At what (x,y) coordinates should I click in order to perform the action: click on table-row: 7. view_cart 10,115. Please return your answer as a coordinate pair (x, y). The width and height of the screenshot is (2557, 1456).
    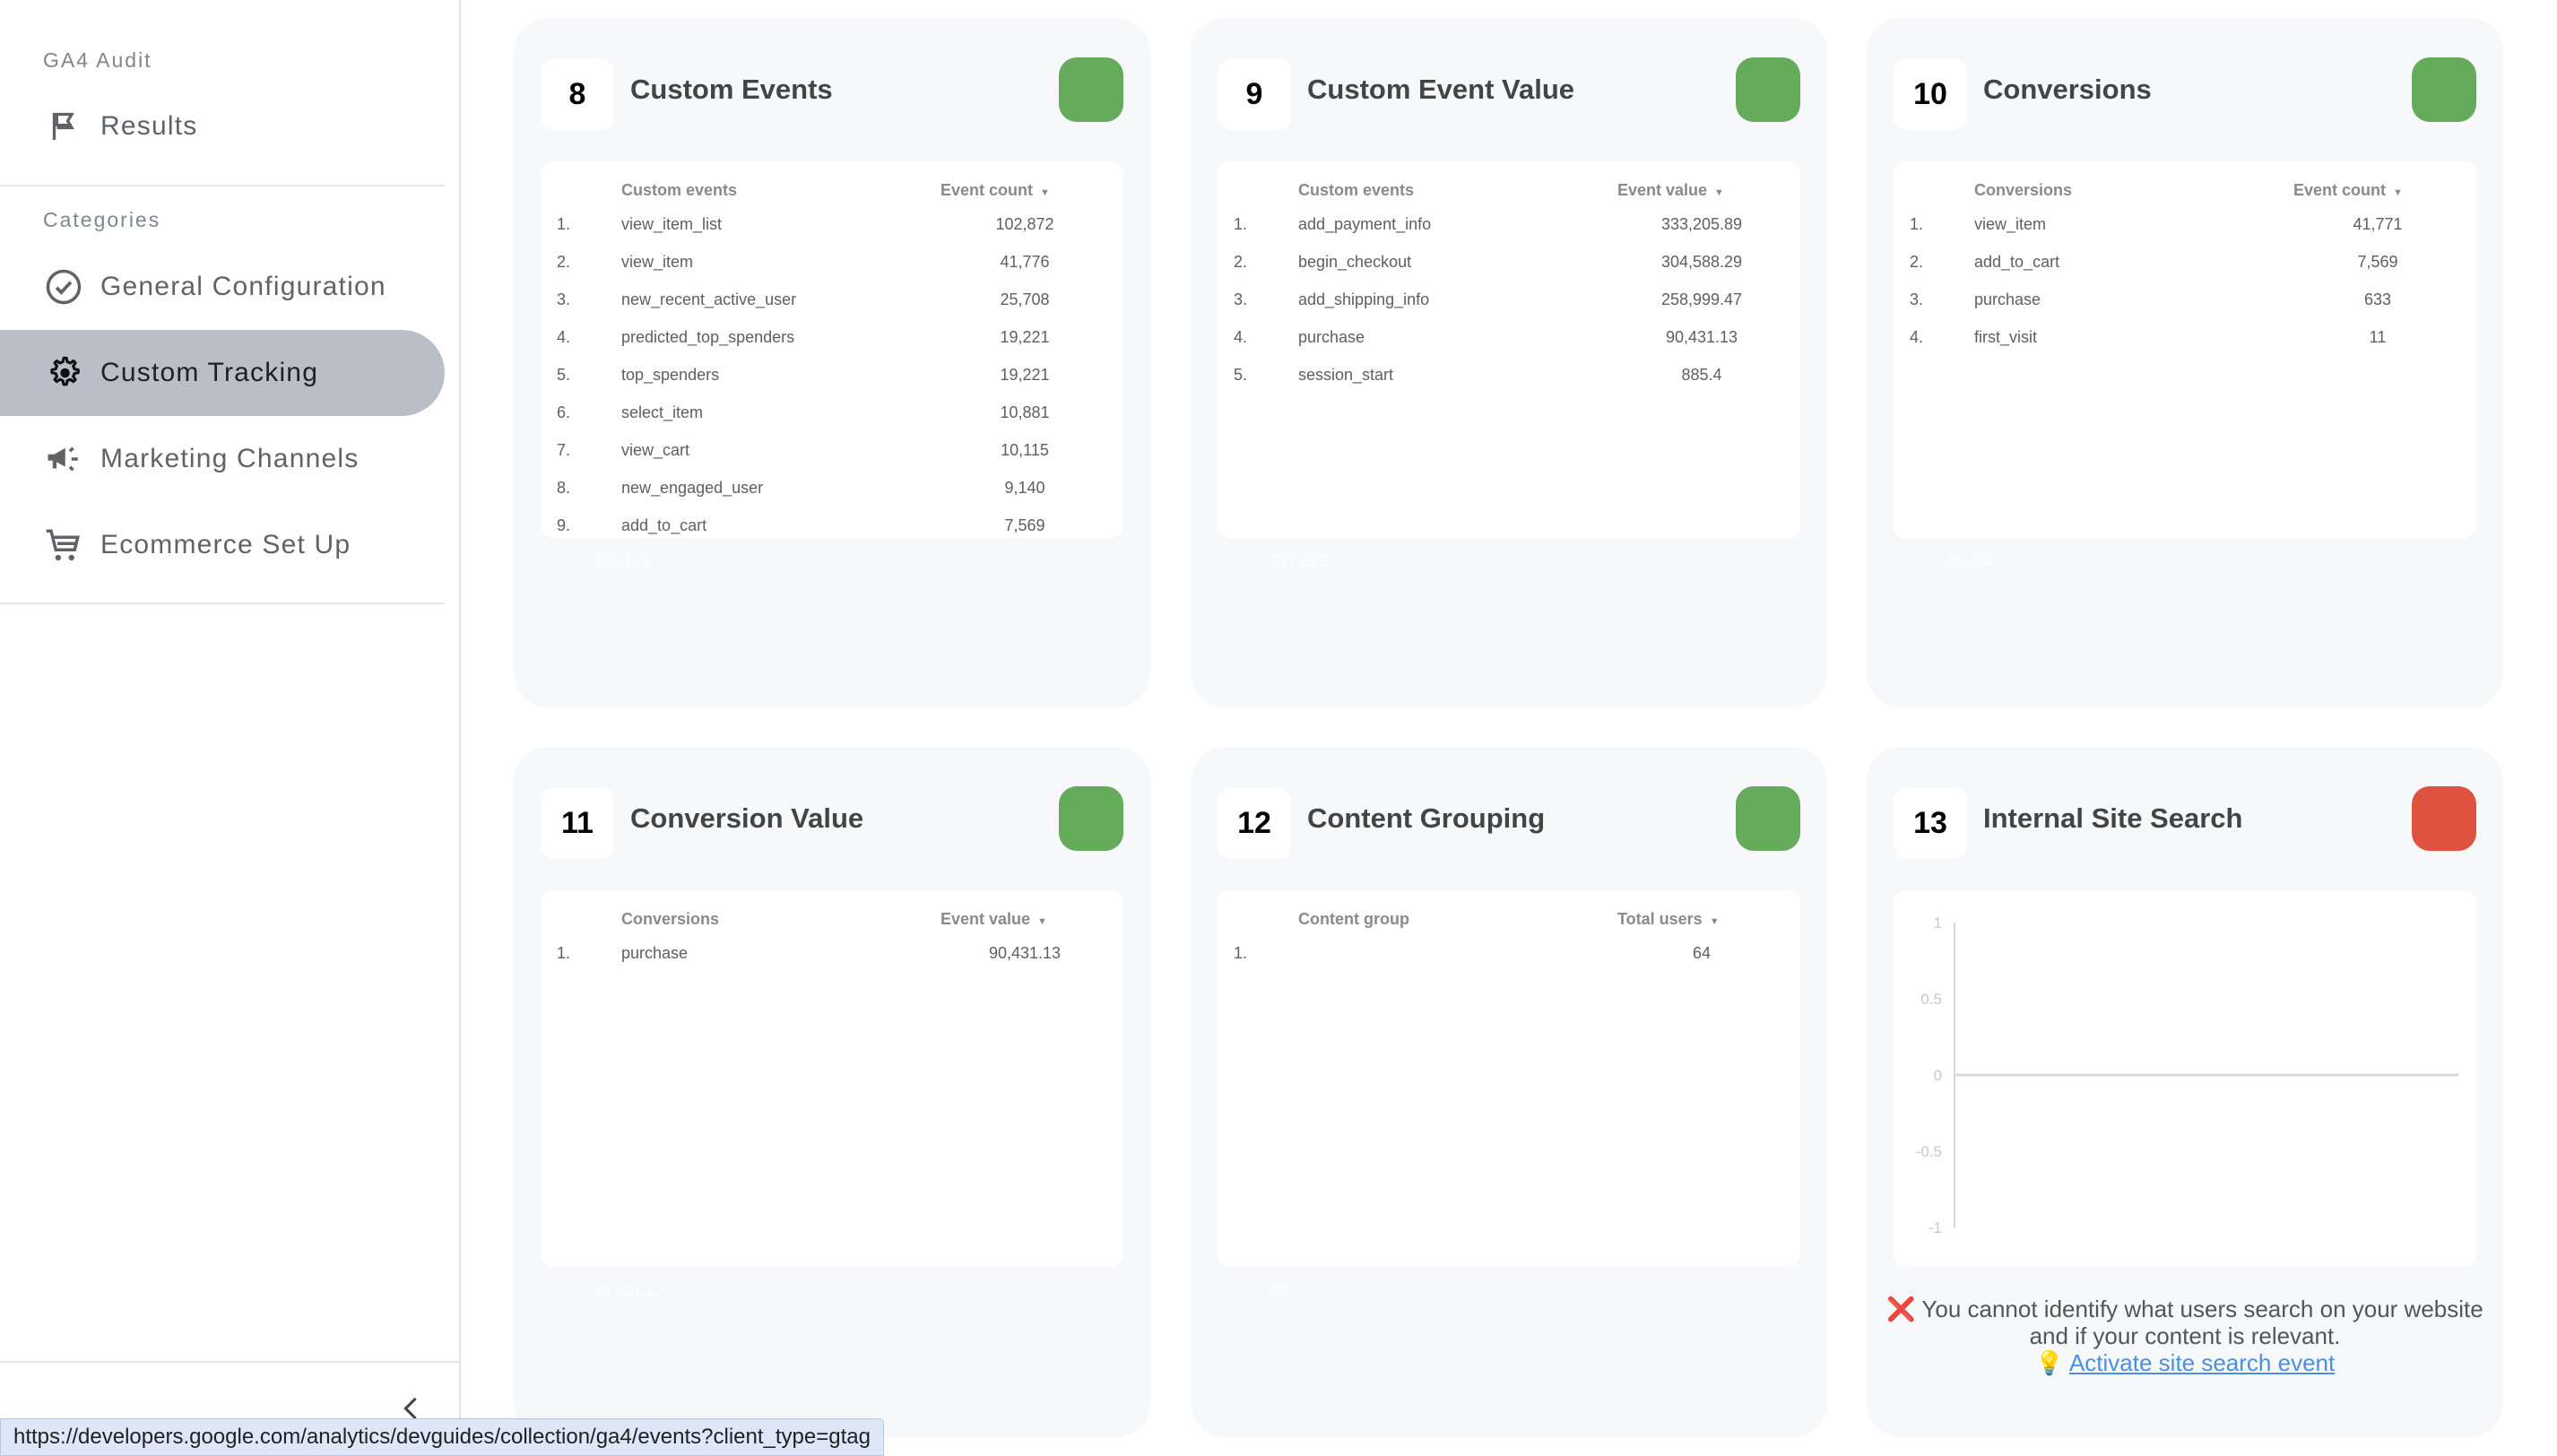
    Looking at the image, I should click on (832, 460).